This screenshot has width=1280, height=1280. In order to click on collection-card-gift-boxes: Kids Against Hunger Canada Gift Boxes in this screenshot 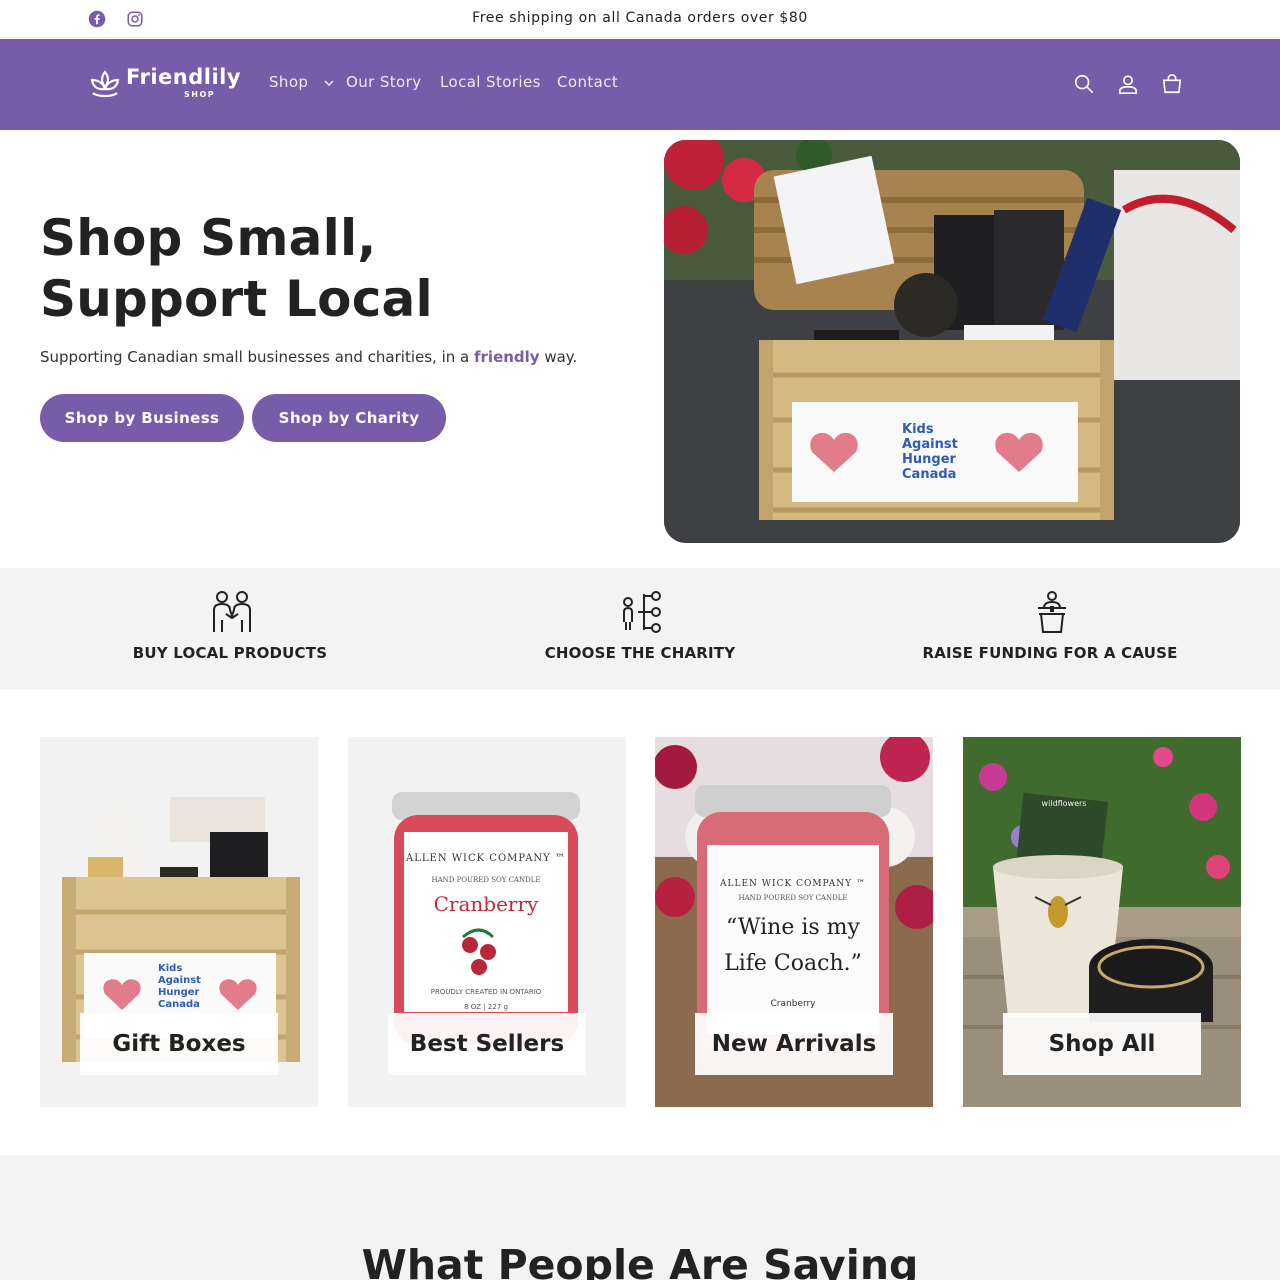, I will do `click(179, 922)`.